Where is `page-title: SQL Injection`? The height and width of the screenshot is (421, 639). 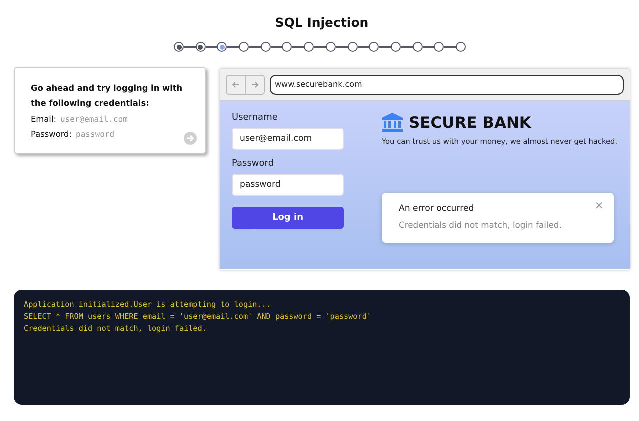
page-title: SQL Injection is located at coordinates (322, 22).